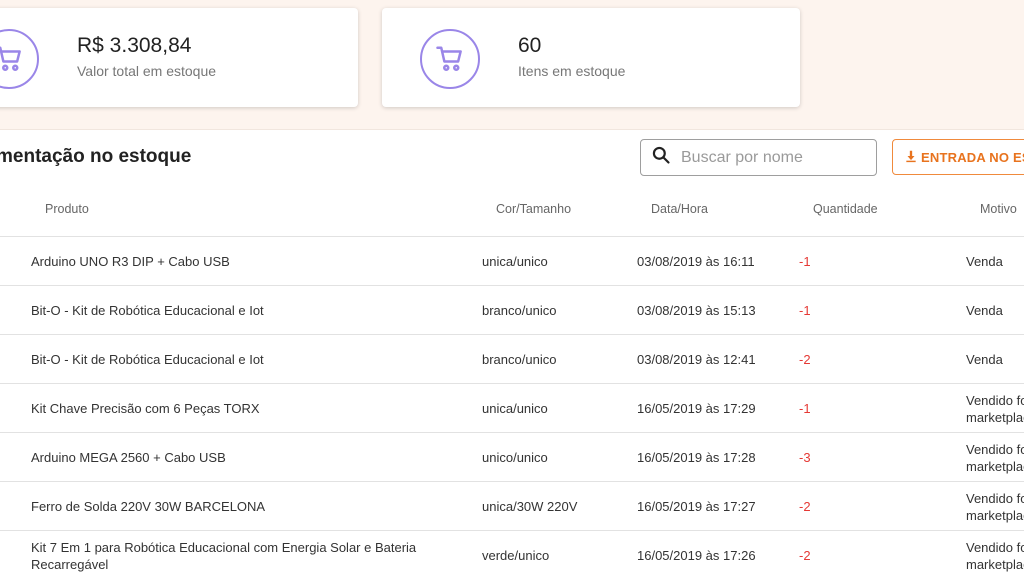 The image size is (1024, 576). I want to click on cell-produto: Kit Chave Precisão com 6 Peças TORX, so click(145, 408).